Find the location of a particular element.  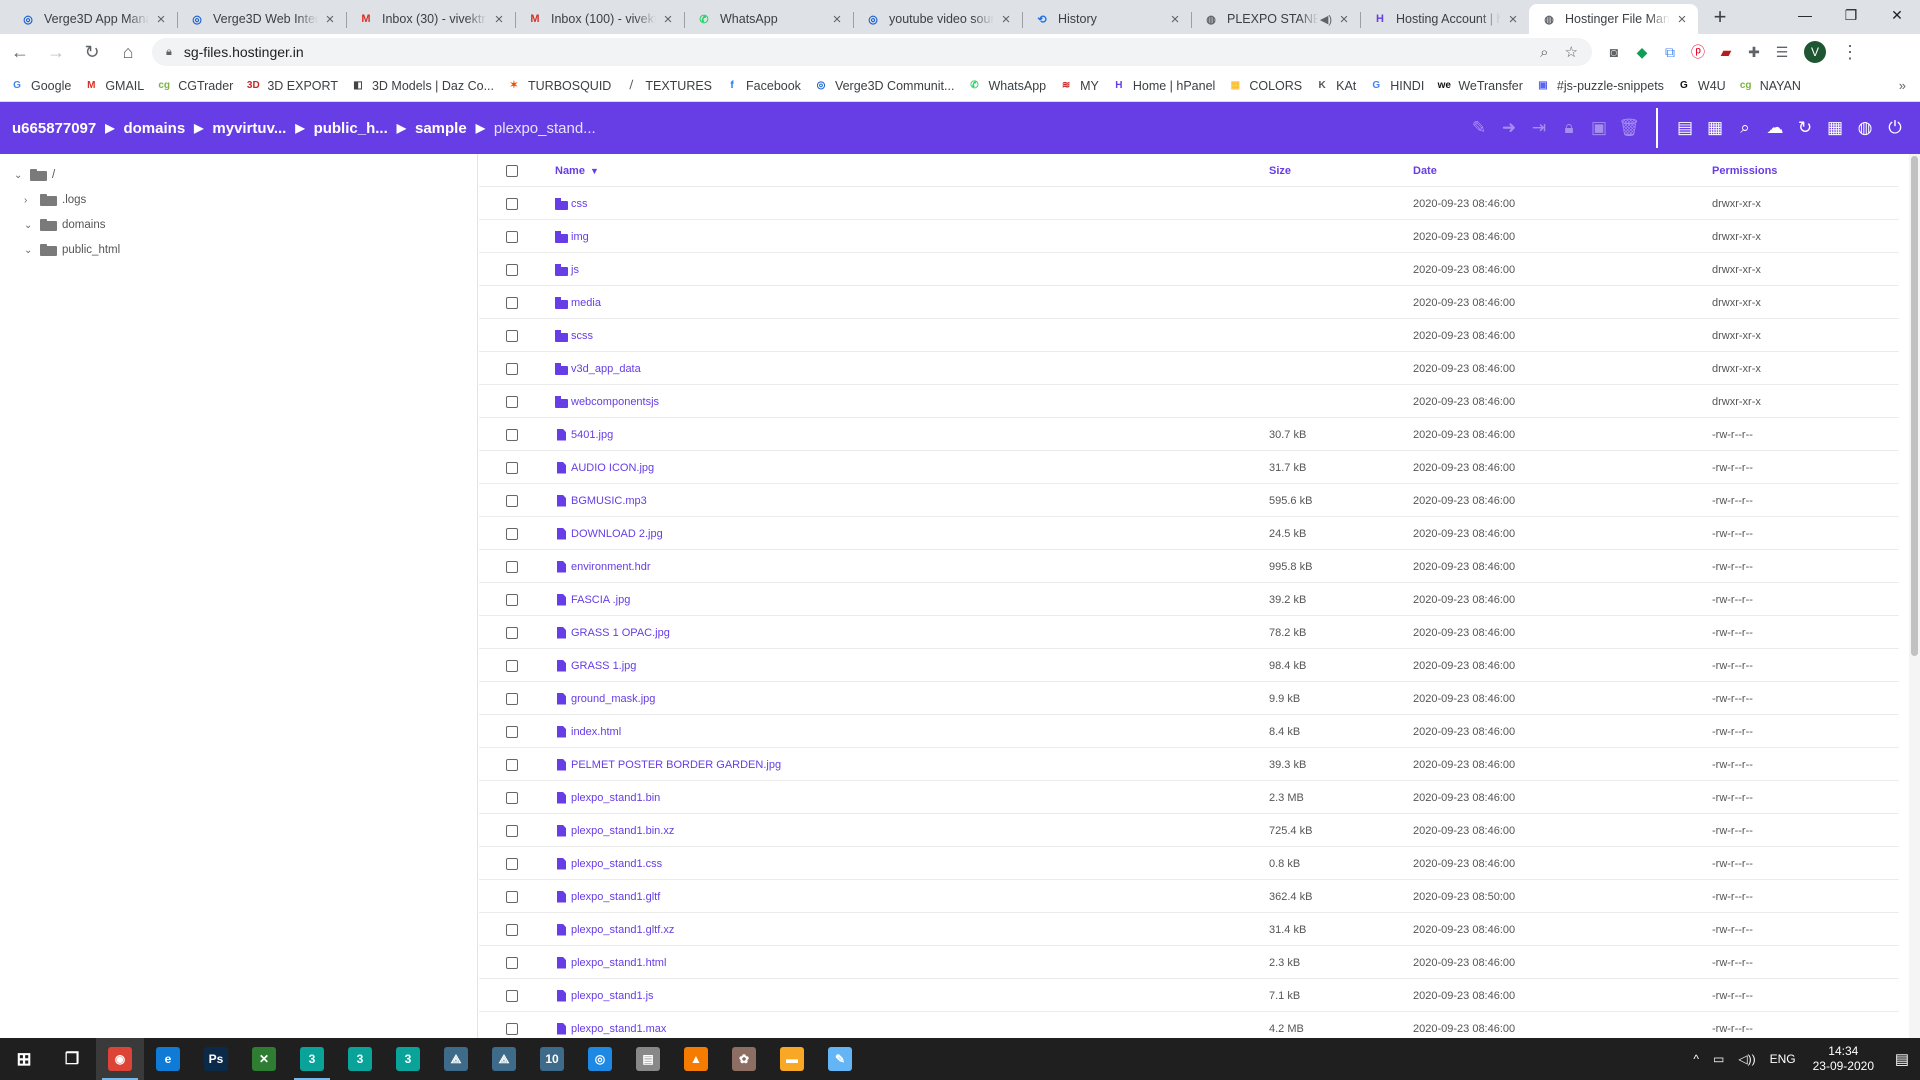

tree-node: ⌄ public_html is located at coordinates (72, 250).